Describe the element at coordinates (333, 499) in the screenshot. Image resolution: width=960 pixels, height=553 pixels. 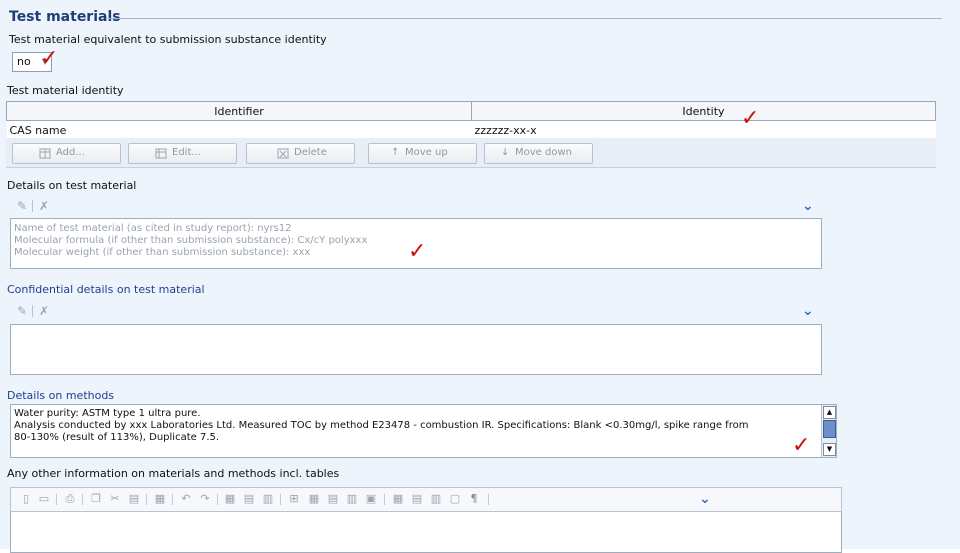
I see `delete-row-icon: ▤` at that location.